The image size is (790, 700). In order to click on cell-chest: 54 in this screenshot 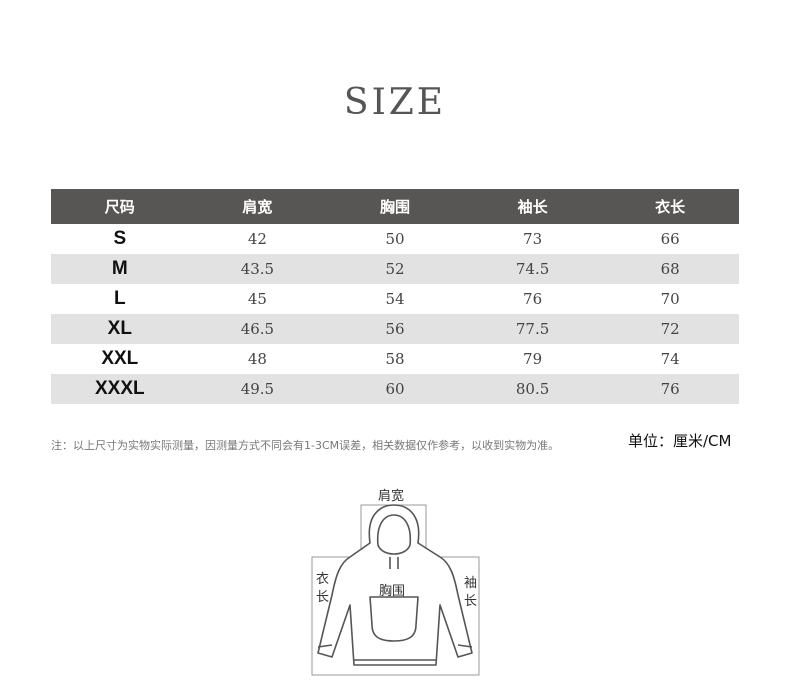, I will do `click(395, 299)`.